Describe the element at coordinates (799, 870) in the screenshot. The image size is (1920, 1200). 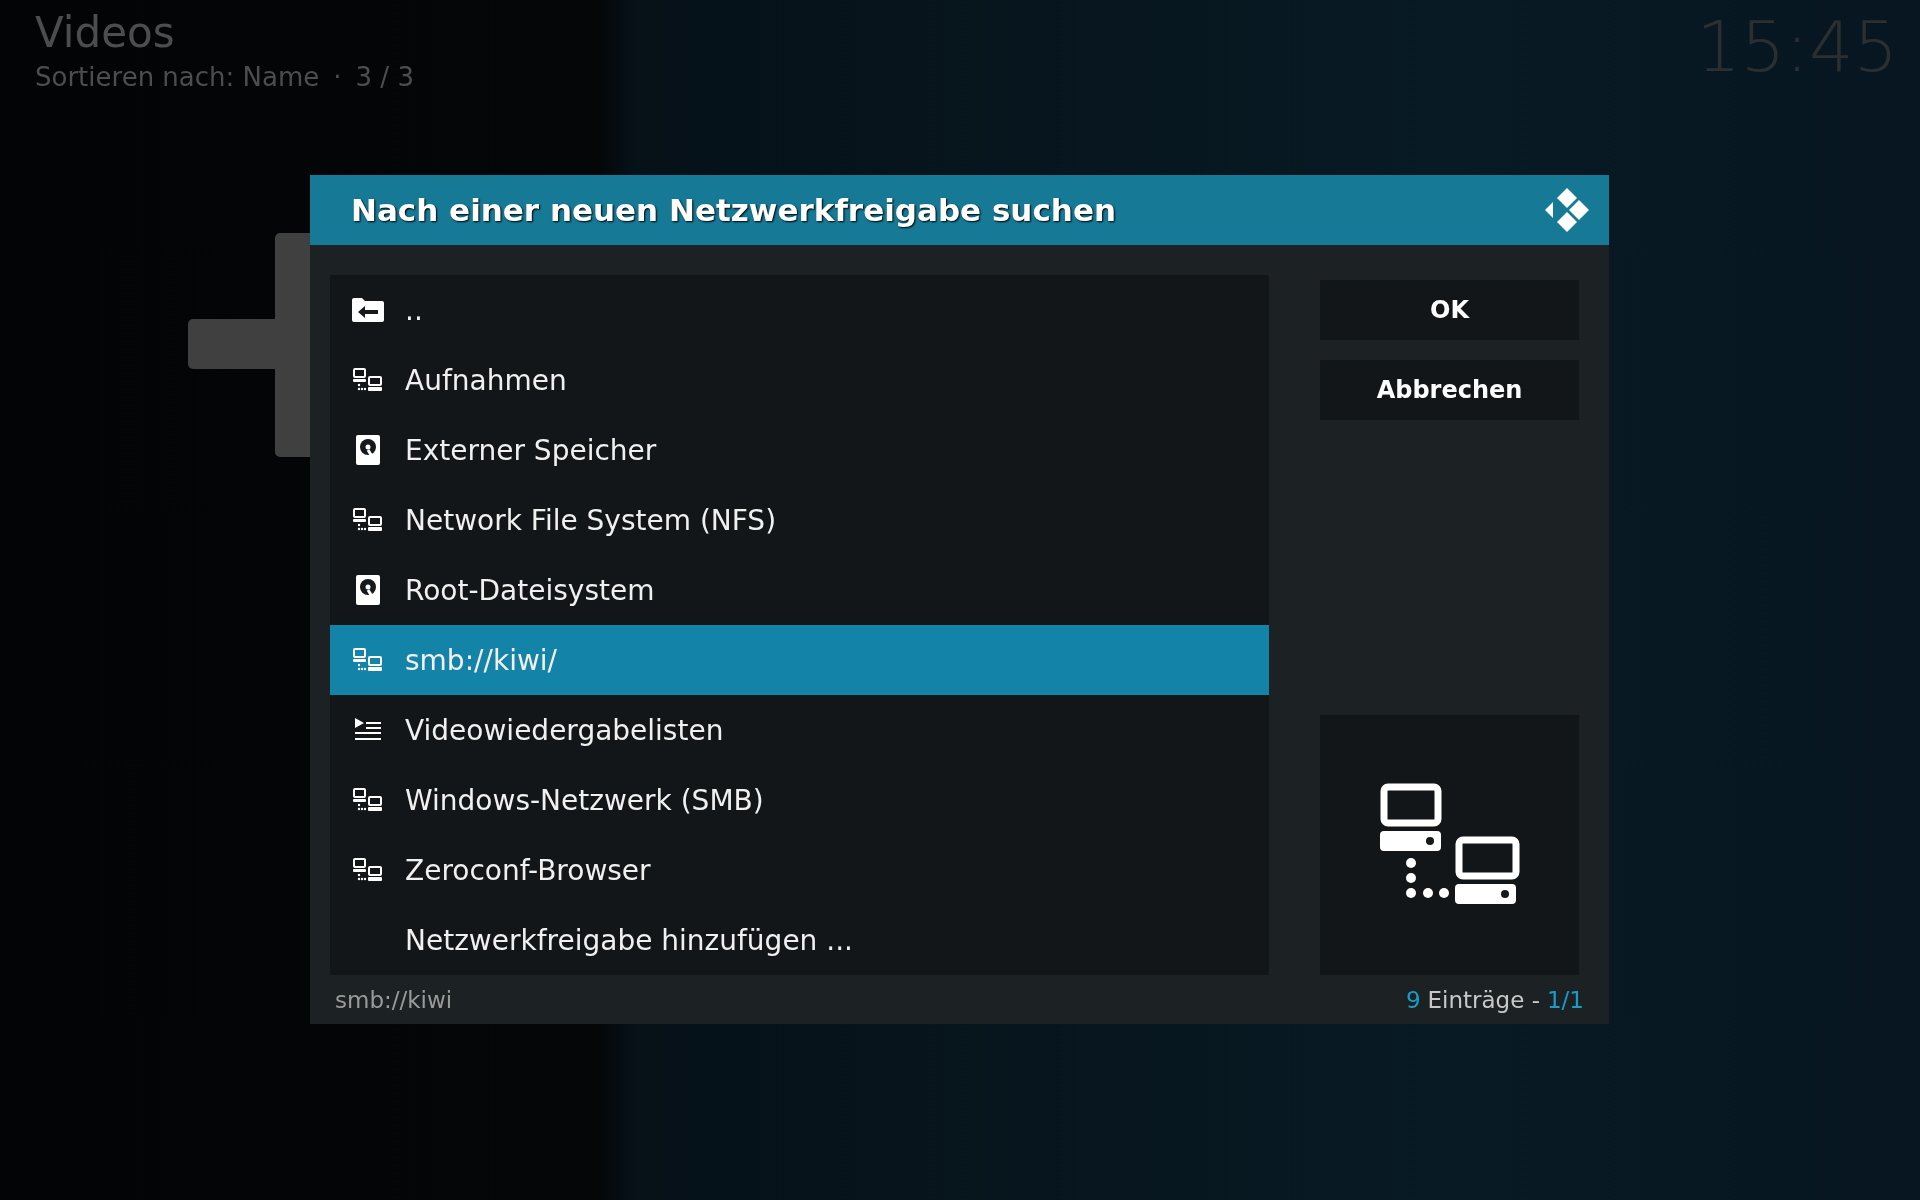
I see `list-item: Zeroconf-Browser` at that location.